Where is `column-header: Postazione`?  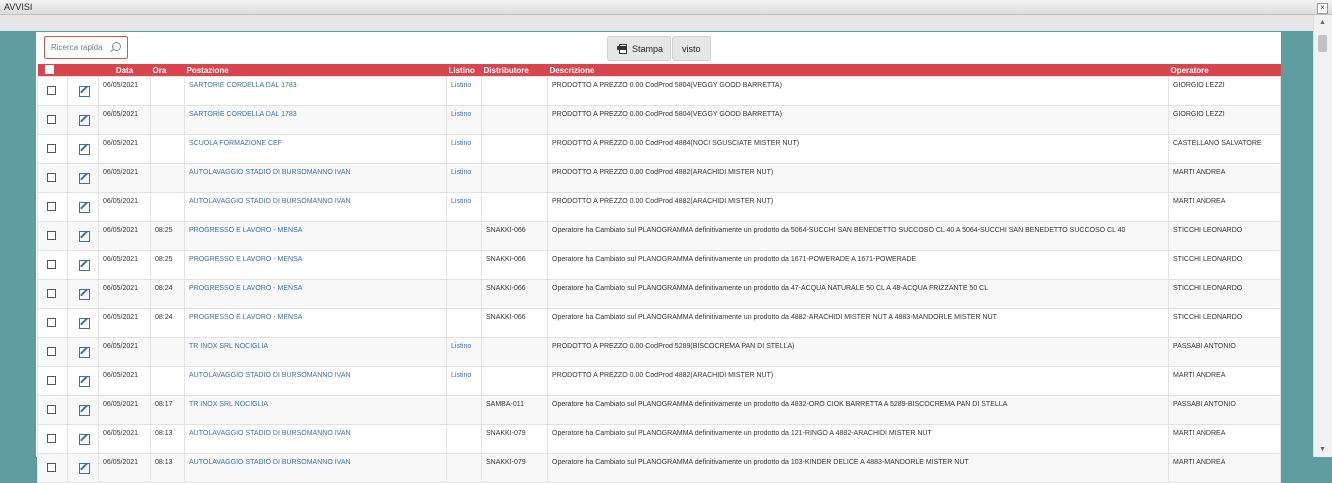
column-header: Postazione is located at coordinates (316, 70).